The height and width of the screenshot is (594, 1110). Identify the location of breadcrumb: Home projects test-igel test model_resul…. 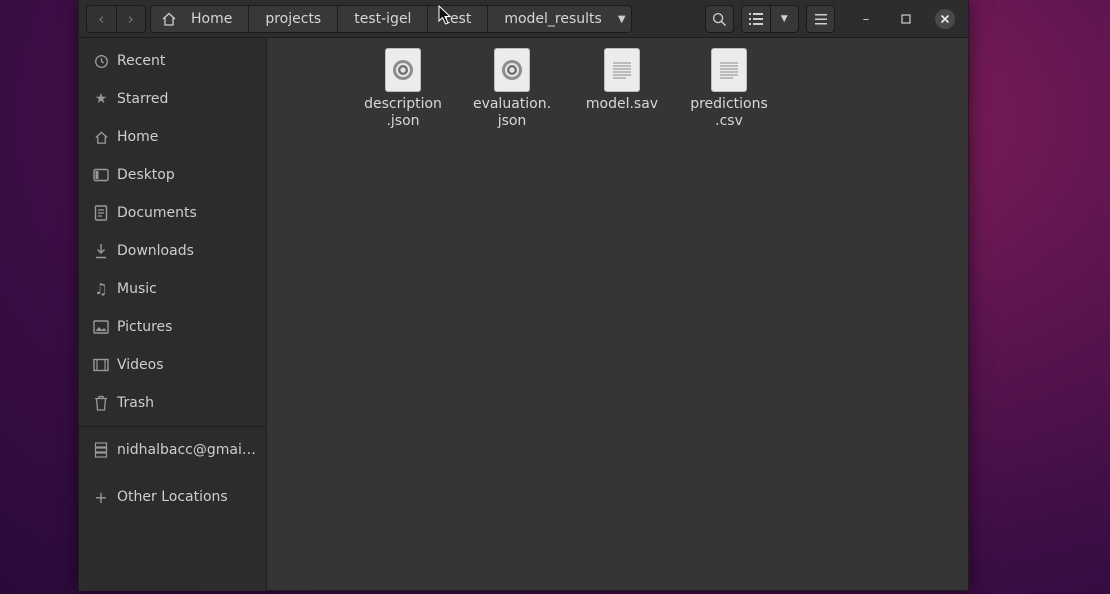
(391, 19).